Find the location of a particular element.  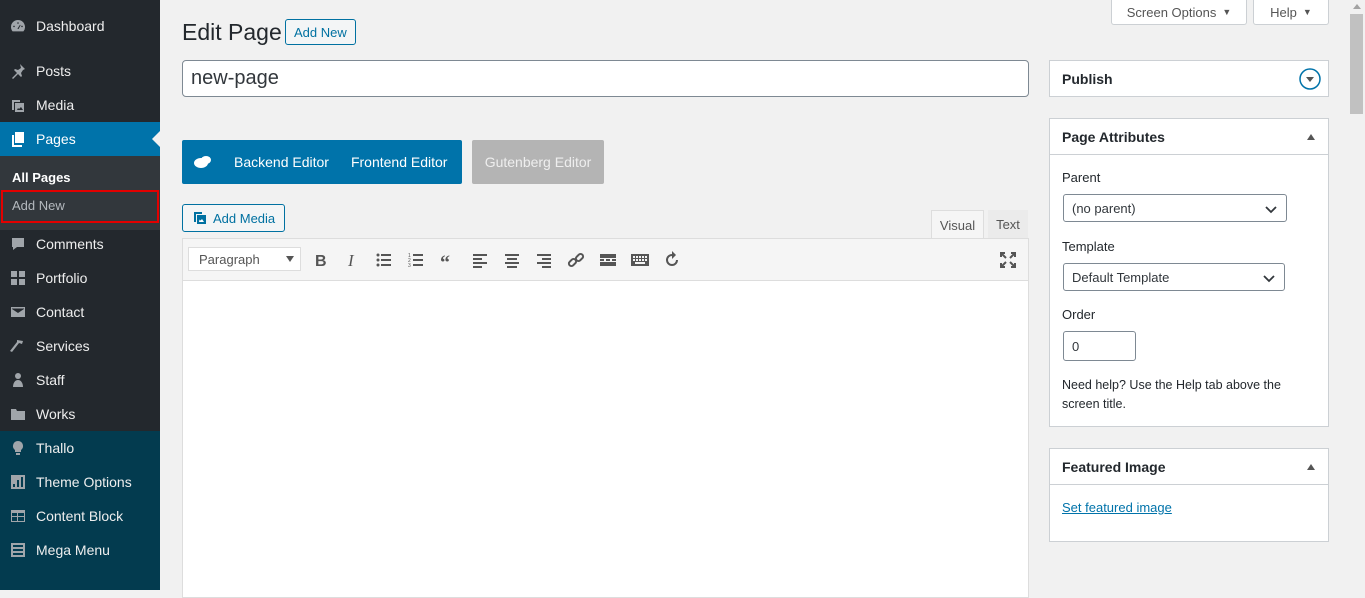

numbered-list-icon: 123 is located at coordinates (416, 260).